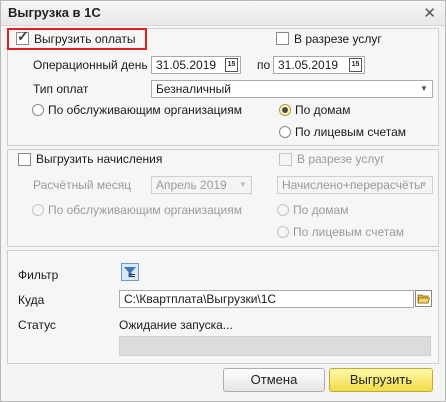  I want to click on window-title: Выгрузка в 1С, so click(54, 12).